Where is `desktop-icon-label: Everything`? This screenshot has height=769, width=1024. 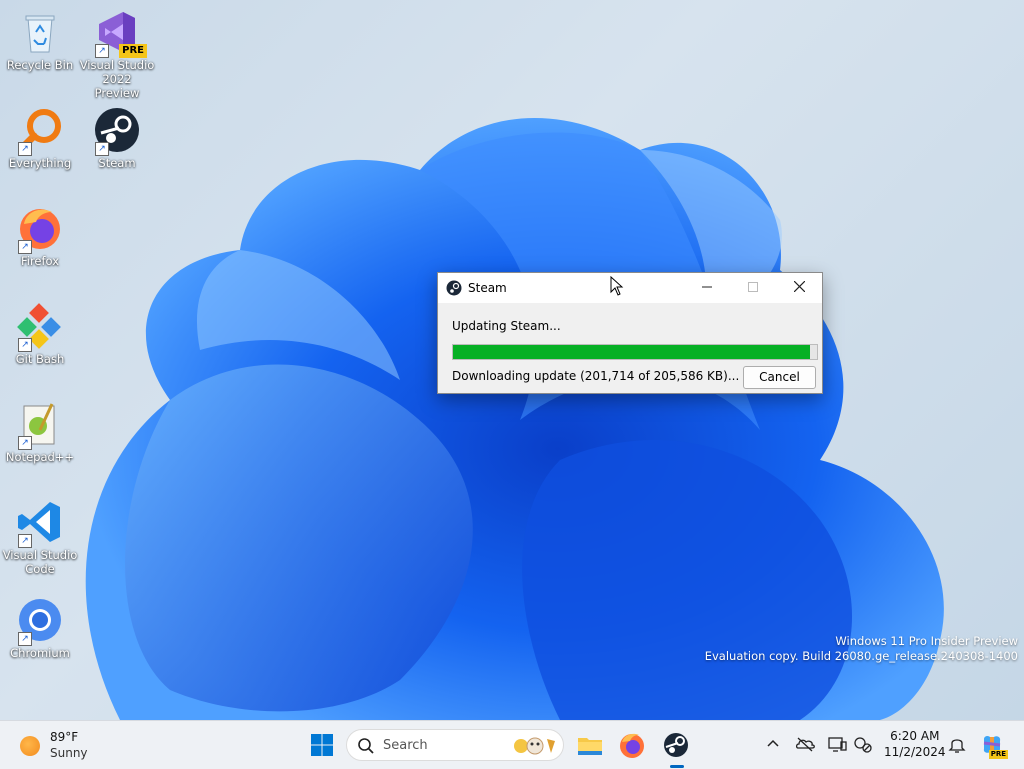
desktop-icon-label: Everything is located at coordinates (40, 163).